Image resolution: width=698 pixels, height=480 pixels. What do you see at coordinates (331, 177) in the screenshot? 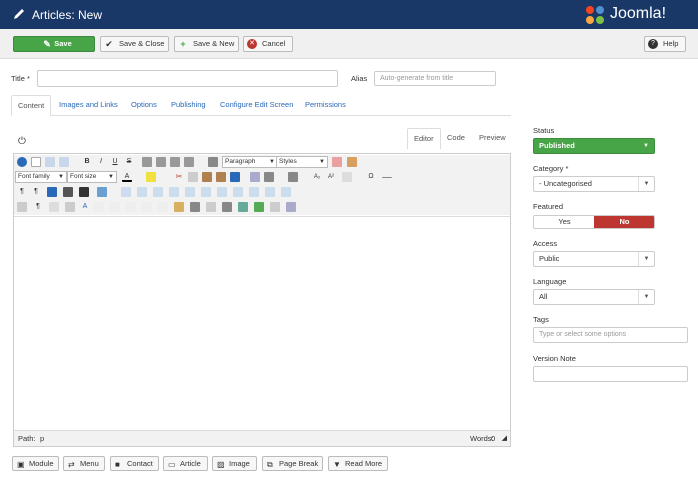
I see `superscript-icon: A²` at bounding box center [331, 177].